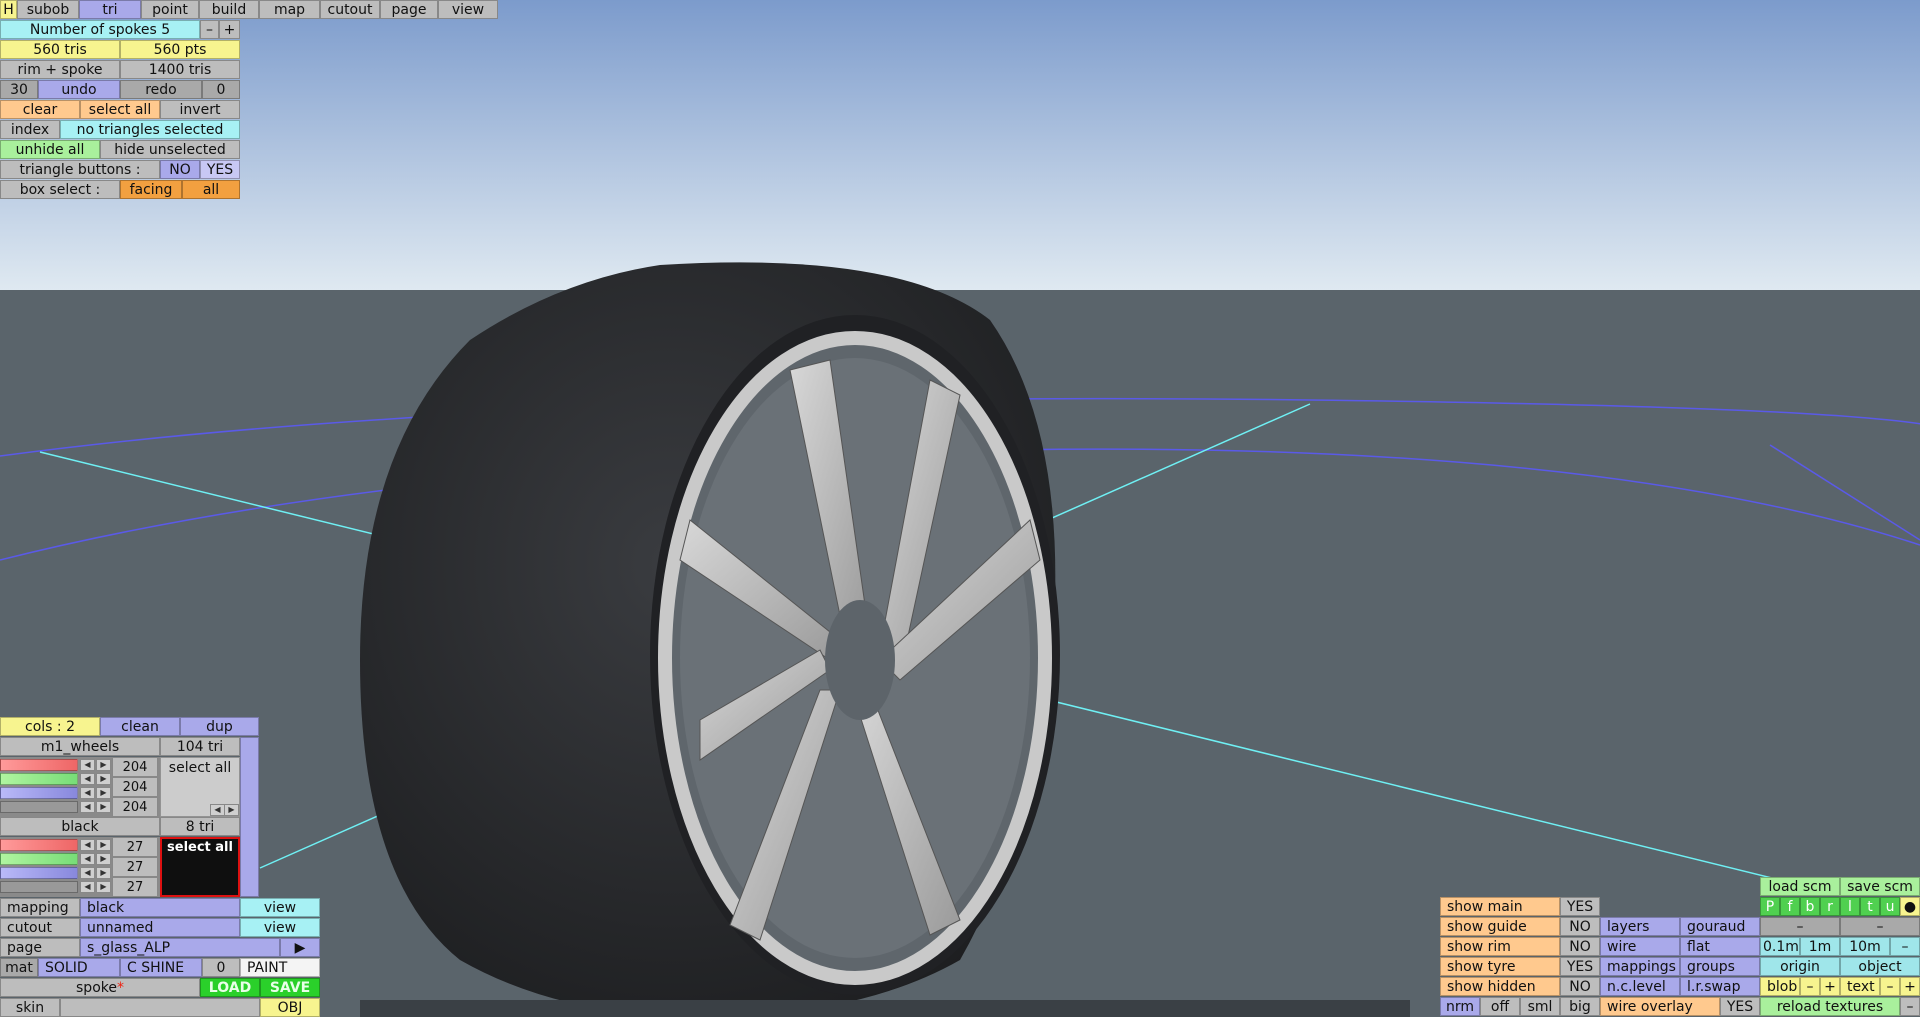 This screenshot has height=1017, width=1920. What do you see at coordinates (1800, 886) in the screenshot?
I see `load-scm-button: load scm` at bounding box center [1800, 886].